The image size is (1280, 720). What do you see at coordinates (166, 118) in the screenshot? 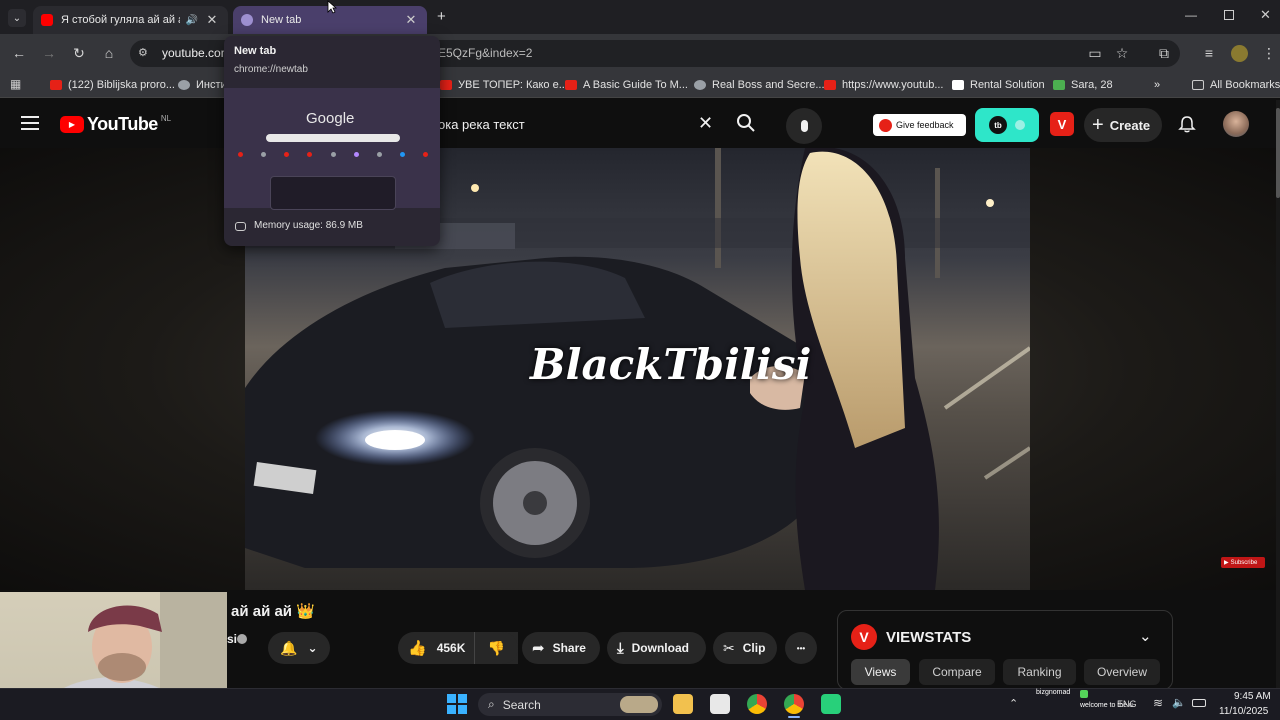
I see `region-code: NL` at bounding box center [166, 118].